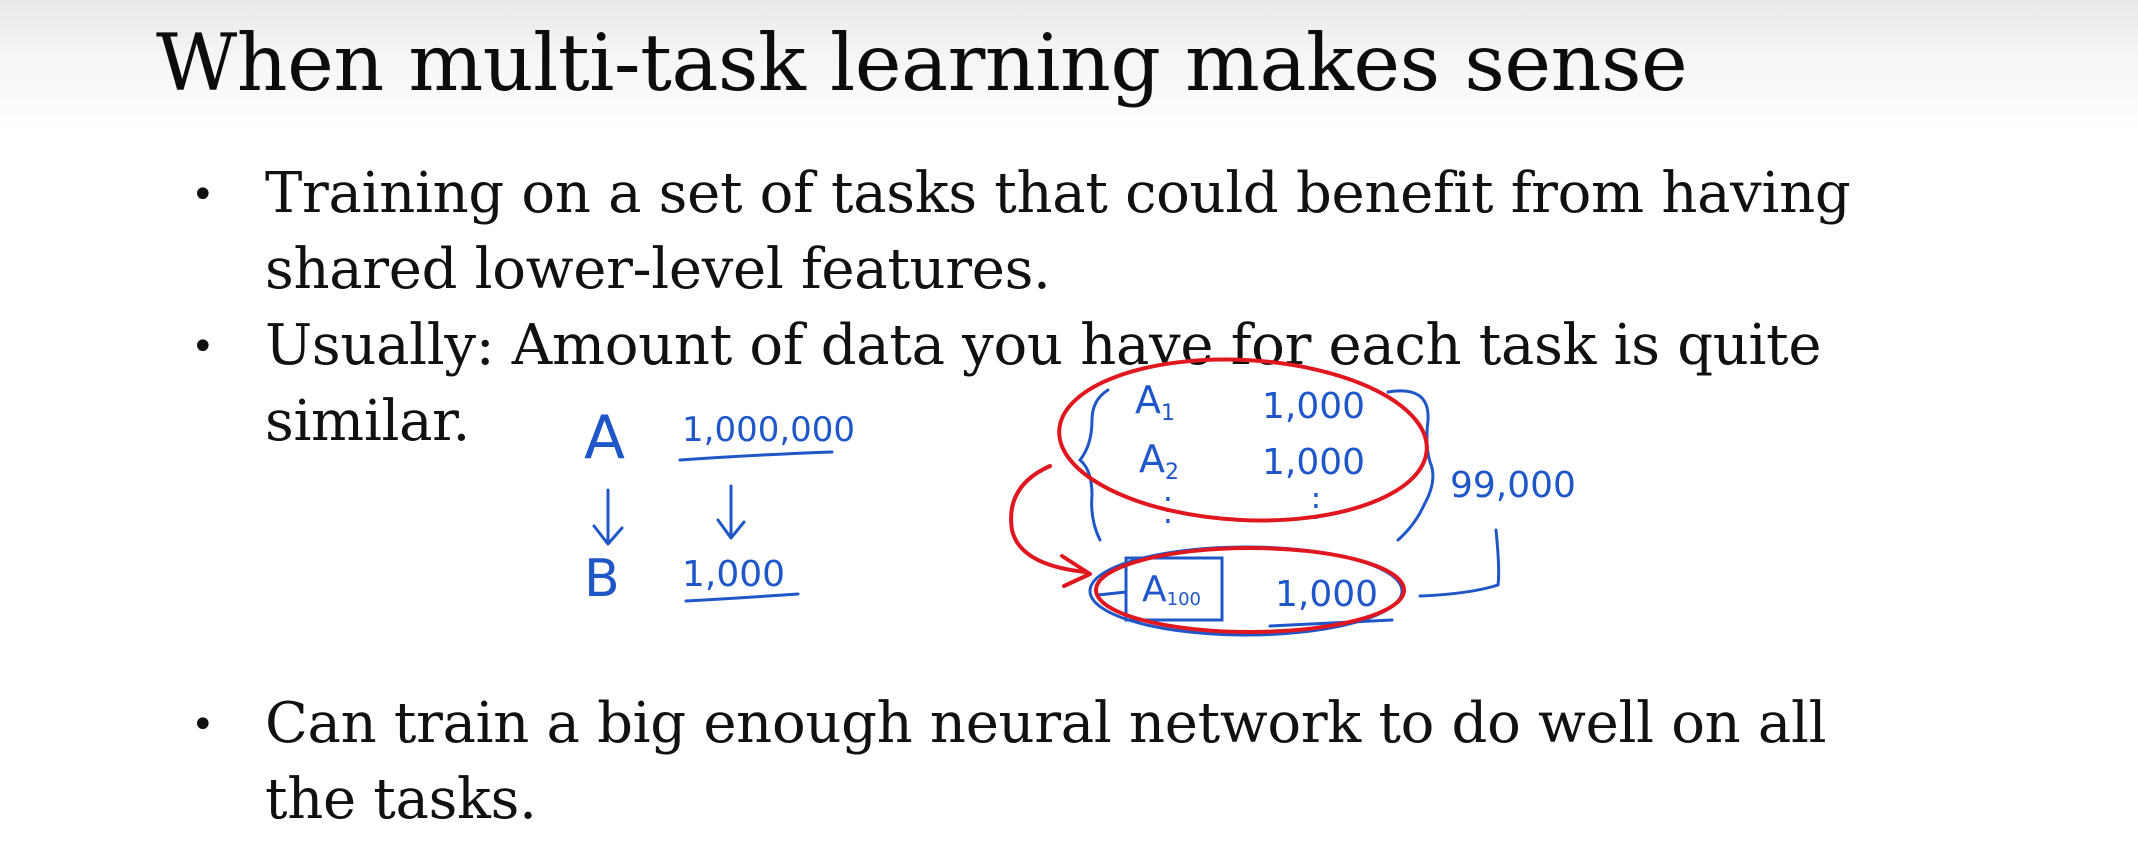 This screenshot has width=2138, height=863. I want to click on task-b-count: 1,000, so click(733, 574).